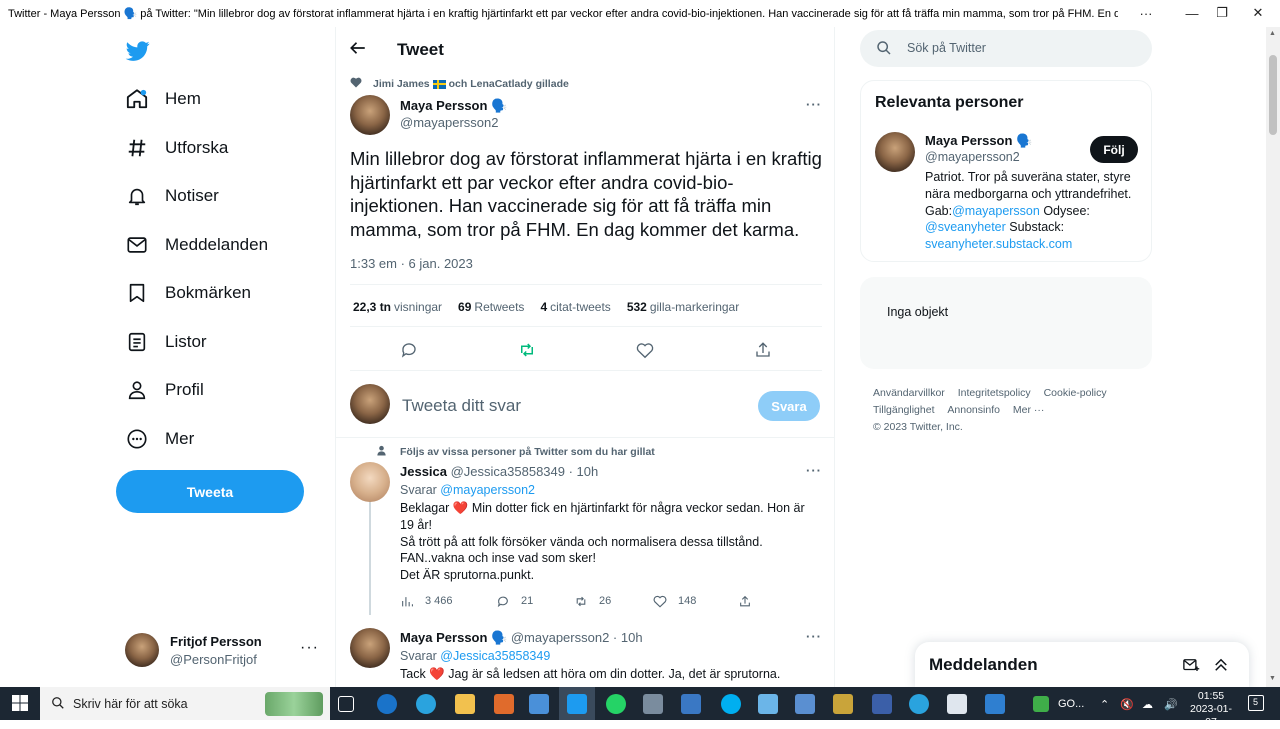 This screenshot has height=729, width=1280. What do you see at coordinates (903, 410) in the screenshot?
I see `footer-link: Tillgänglighet` at bounding box center [903, 410].